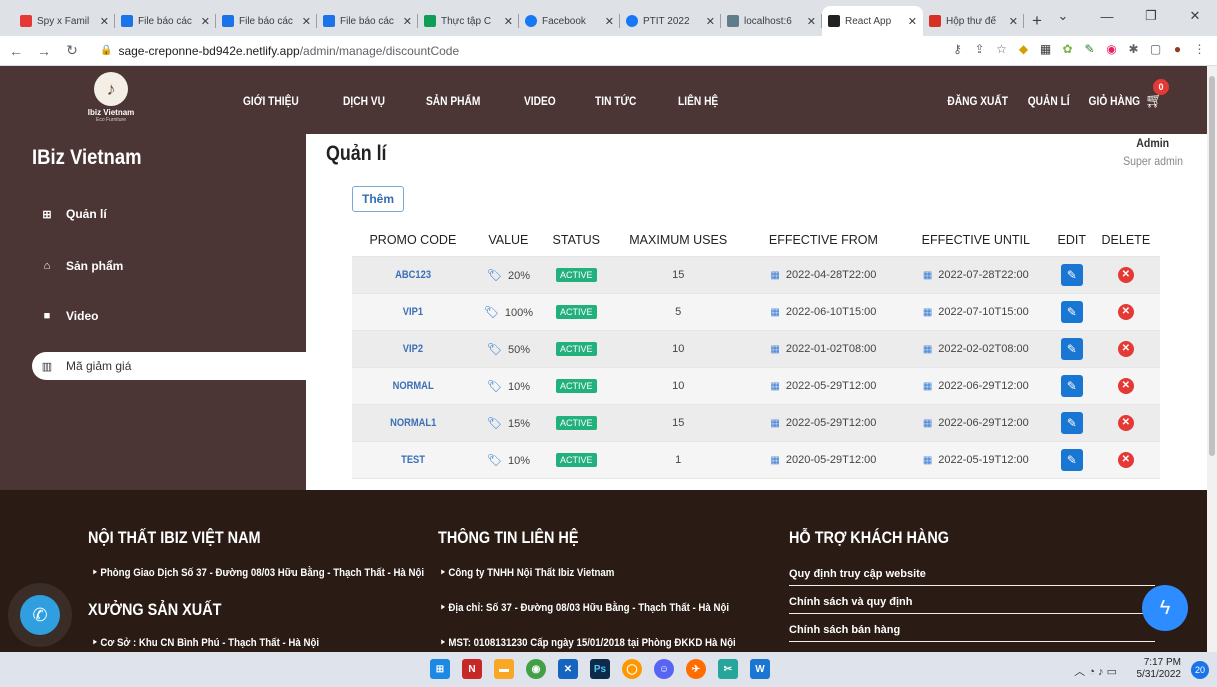  I want to click on star-icon: ☆, so click(1001, 49).